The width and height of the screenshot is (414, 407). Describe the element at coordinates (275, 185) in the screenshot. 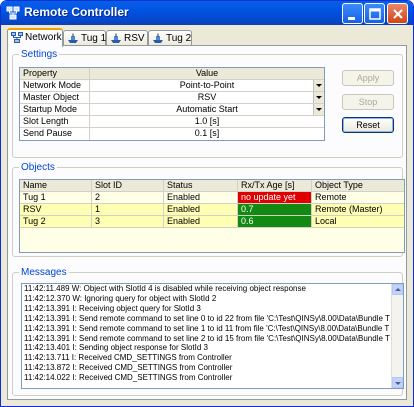

I see `column-header-age: Rx/Tx Age [s]` at that location.